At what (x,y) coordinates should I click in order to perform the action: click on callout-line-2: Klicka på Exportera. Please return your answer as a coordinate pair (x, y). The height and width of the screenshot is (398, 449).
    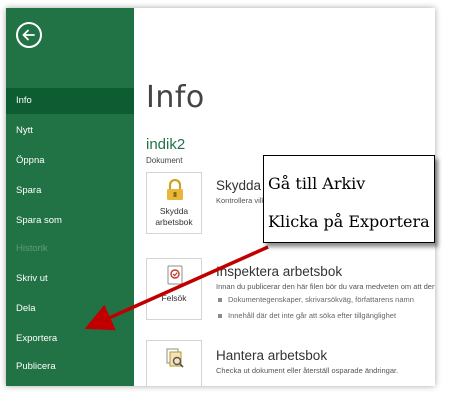
    Looking at the image, I should click on (349, 221).